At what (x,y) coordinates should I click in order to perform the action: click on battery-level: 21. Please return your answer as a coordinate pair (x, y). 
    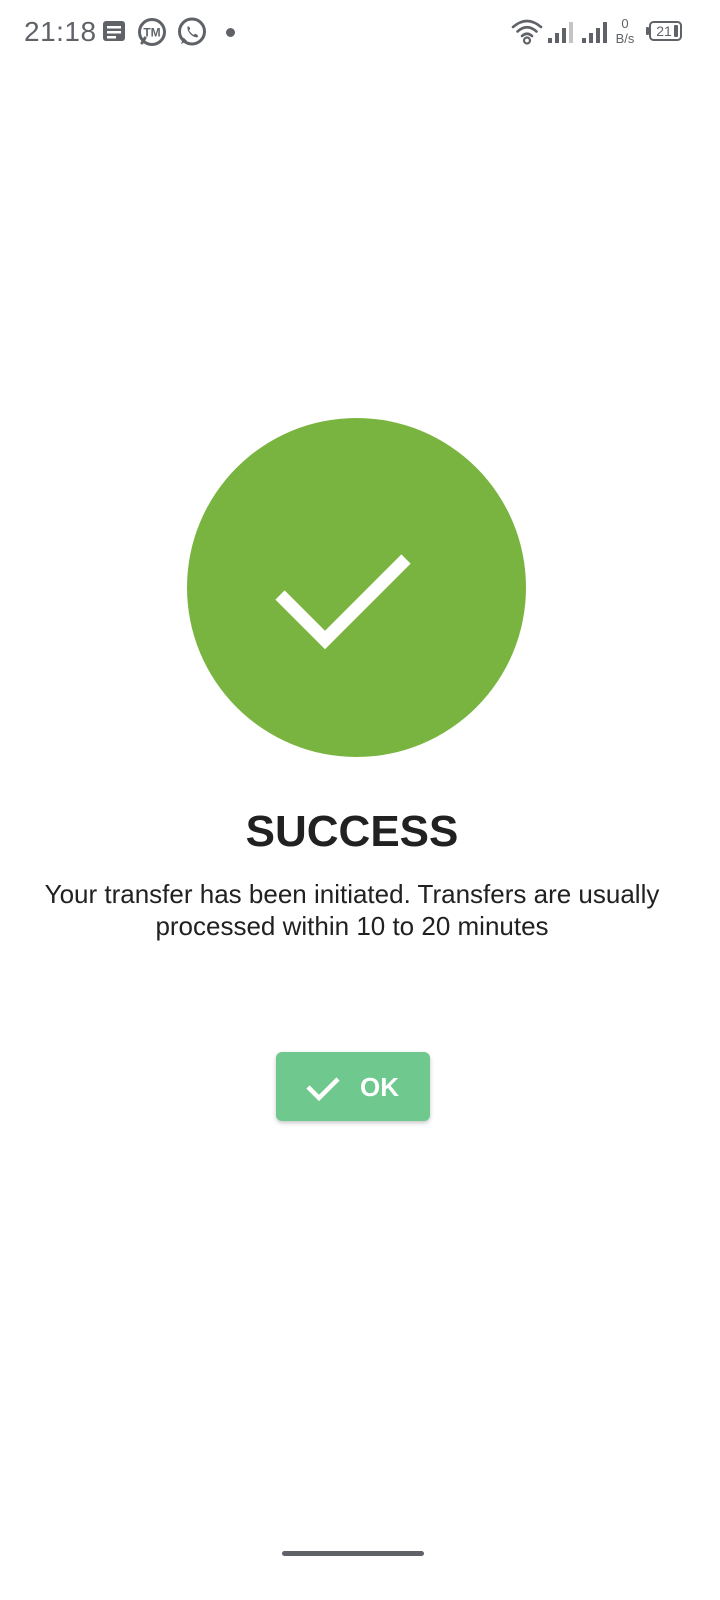
    Looking at the image, I should click on (664, 31).